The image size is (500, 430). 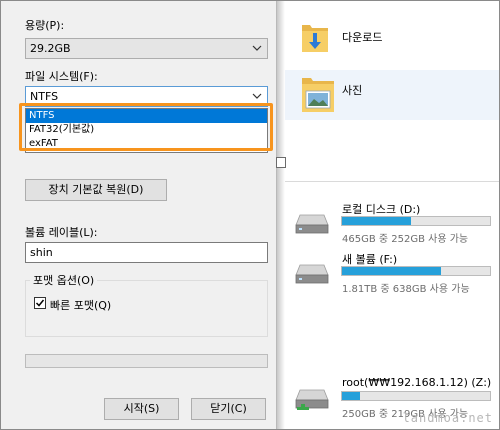 What do you see at coordinates (392, 38) in the screenshot?
I see `folder-item-downloads: 다운로드` at bounding box center [392, 38].